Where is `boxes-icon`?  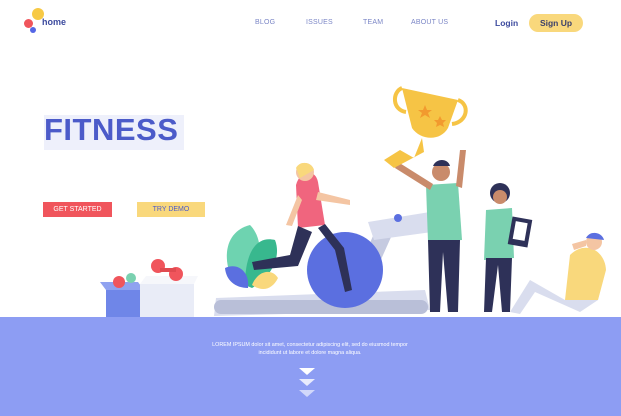 boxes-icon is located at coordinates (149, 288).